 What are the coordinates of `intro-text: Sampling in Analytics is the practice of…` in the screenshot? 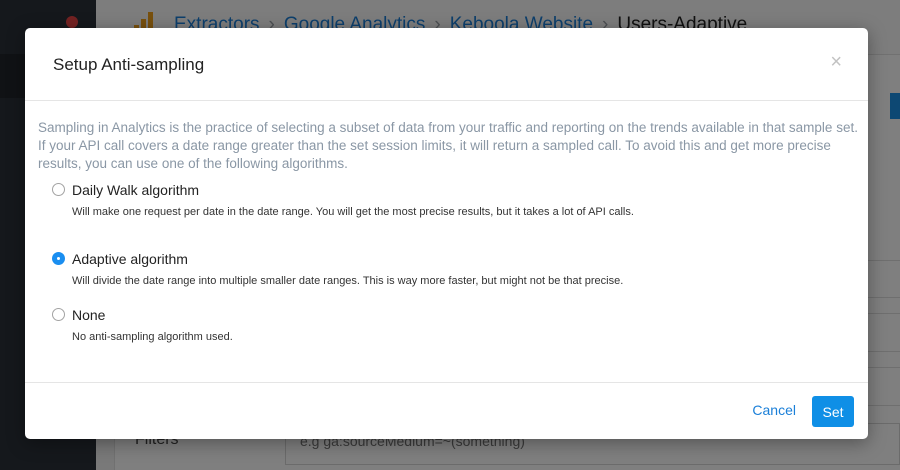 It's located at (448, 145).